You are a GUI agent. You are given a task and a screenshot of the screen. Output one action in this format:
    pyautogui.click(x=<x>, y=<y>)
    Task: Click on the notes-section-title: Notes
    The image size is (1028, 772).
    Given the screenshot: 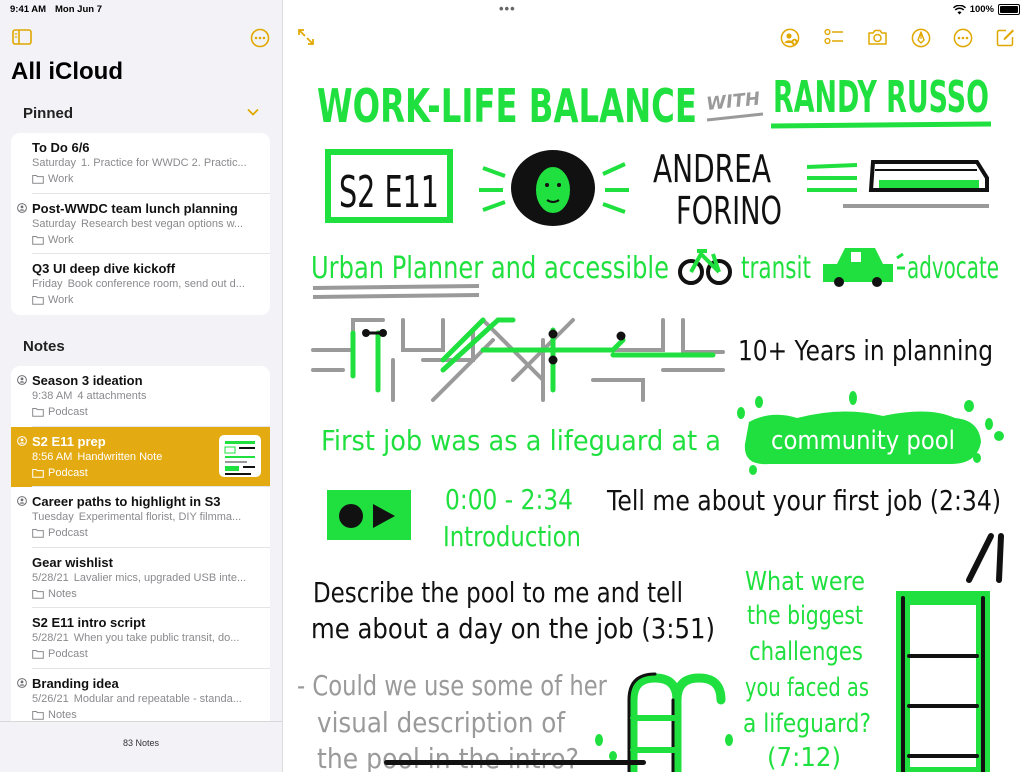 What is the action you would take?
    pyautogui.click(x=44, y=346)
    